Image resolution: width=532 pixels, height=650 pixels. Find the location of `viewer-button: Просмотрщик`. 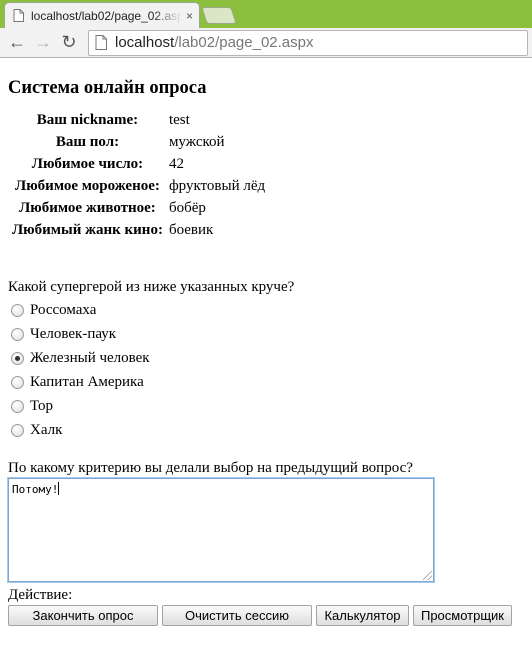

viewer-button: Просмотрщик is located at coordinates (462, 615).